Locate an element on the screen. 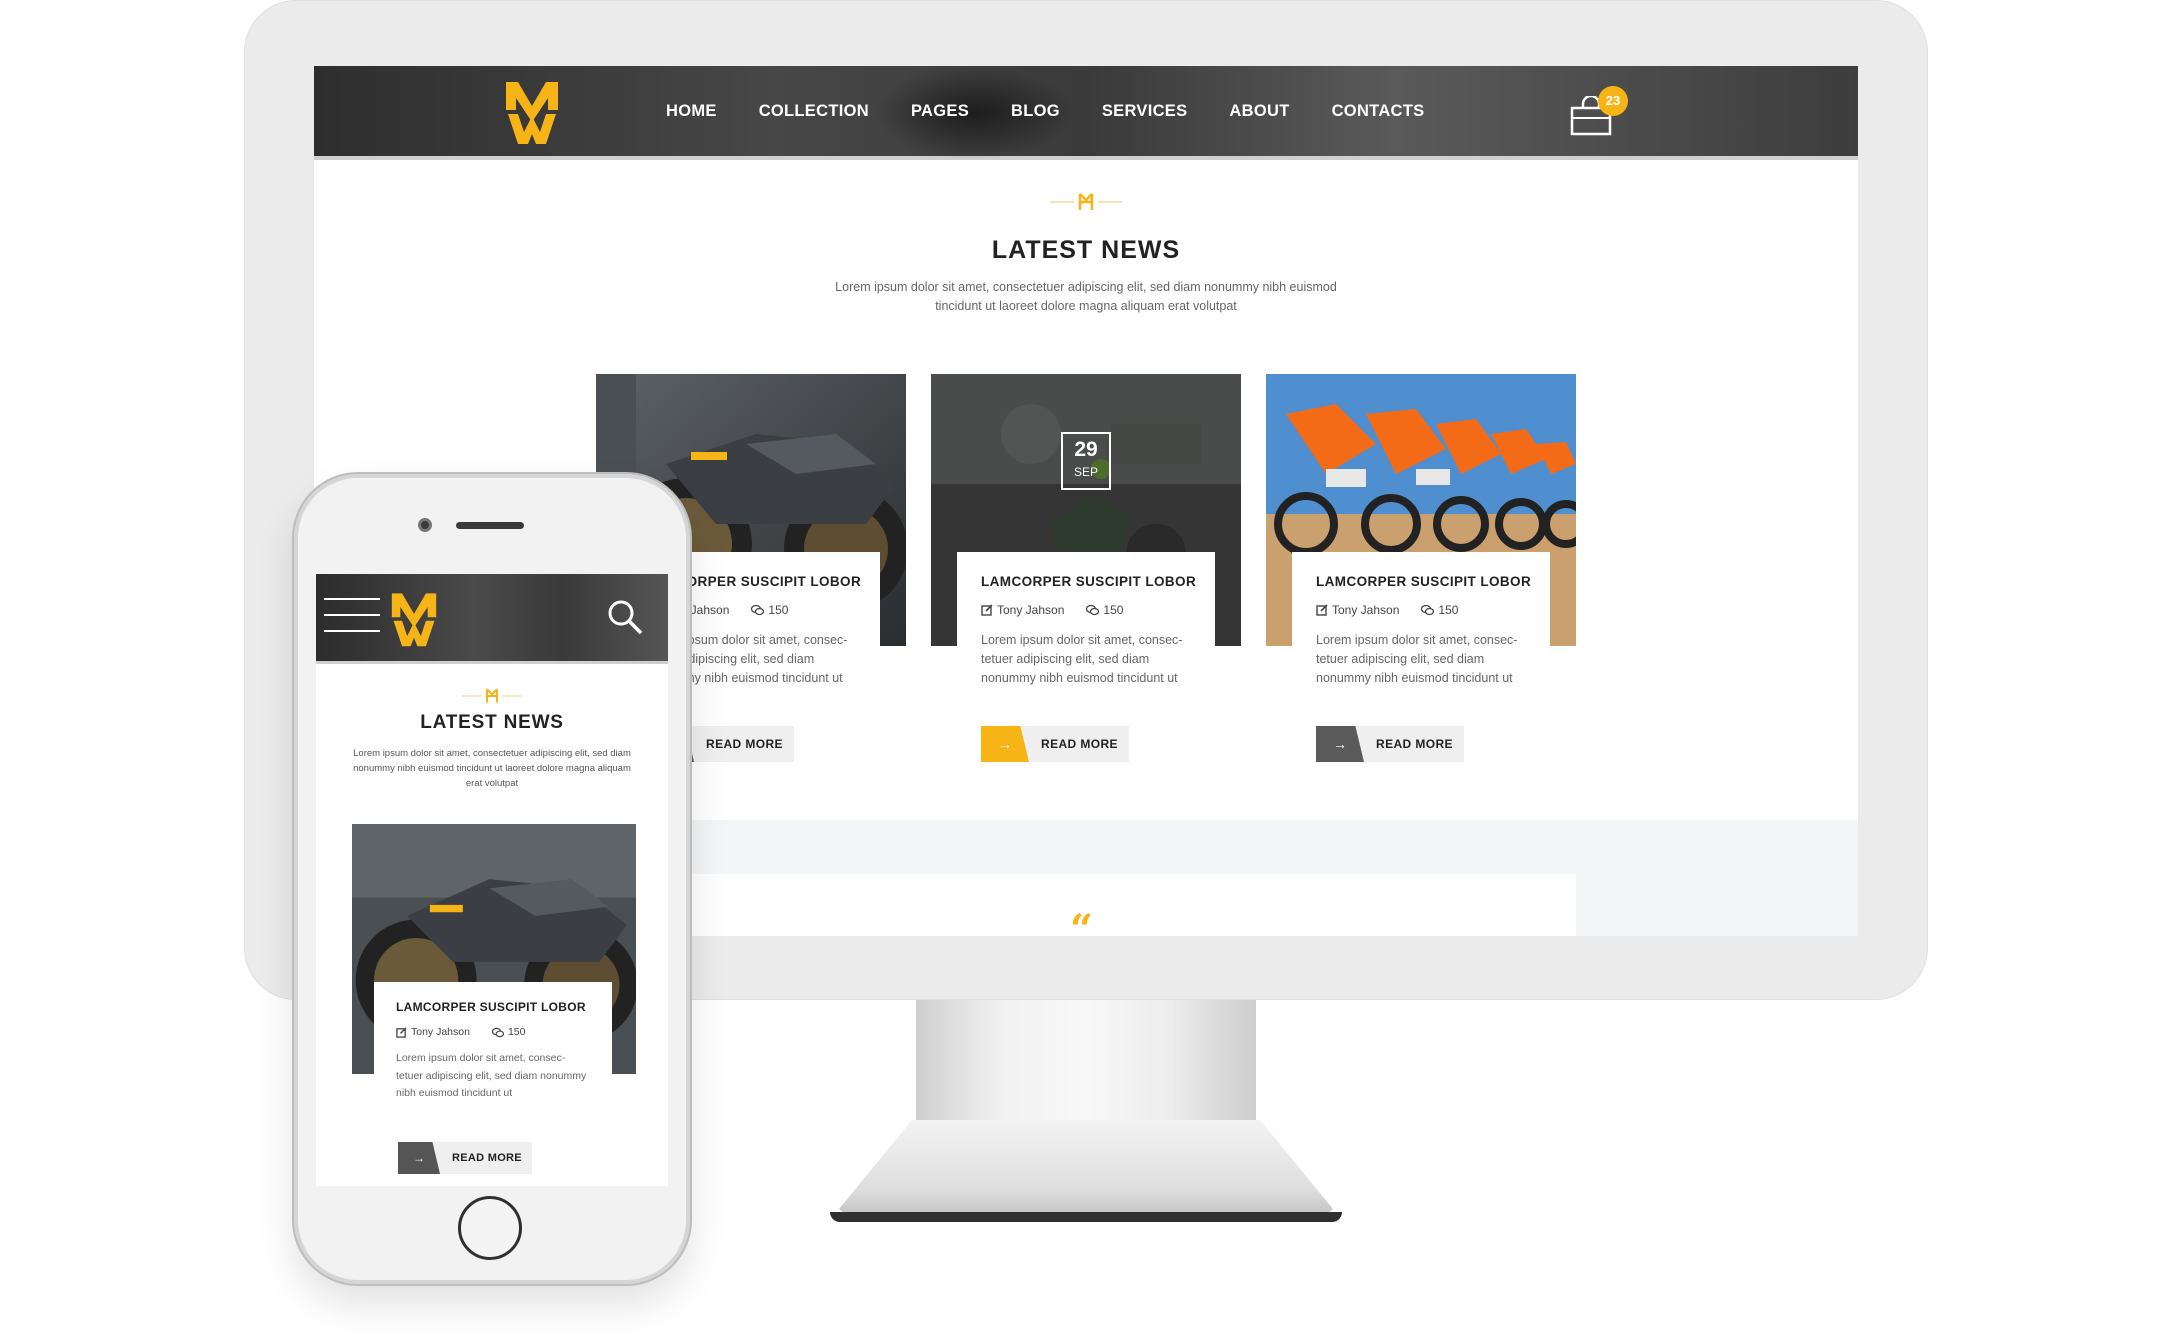 This screenshot has height=1334, width=2160. quote-icon: “ is located at coordinates (1082, 921).